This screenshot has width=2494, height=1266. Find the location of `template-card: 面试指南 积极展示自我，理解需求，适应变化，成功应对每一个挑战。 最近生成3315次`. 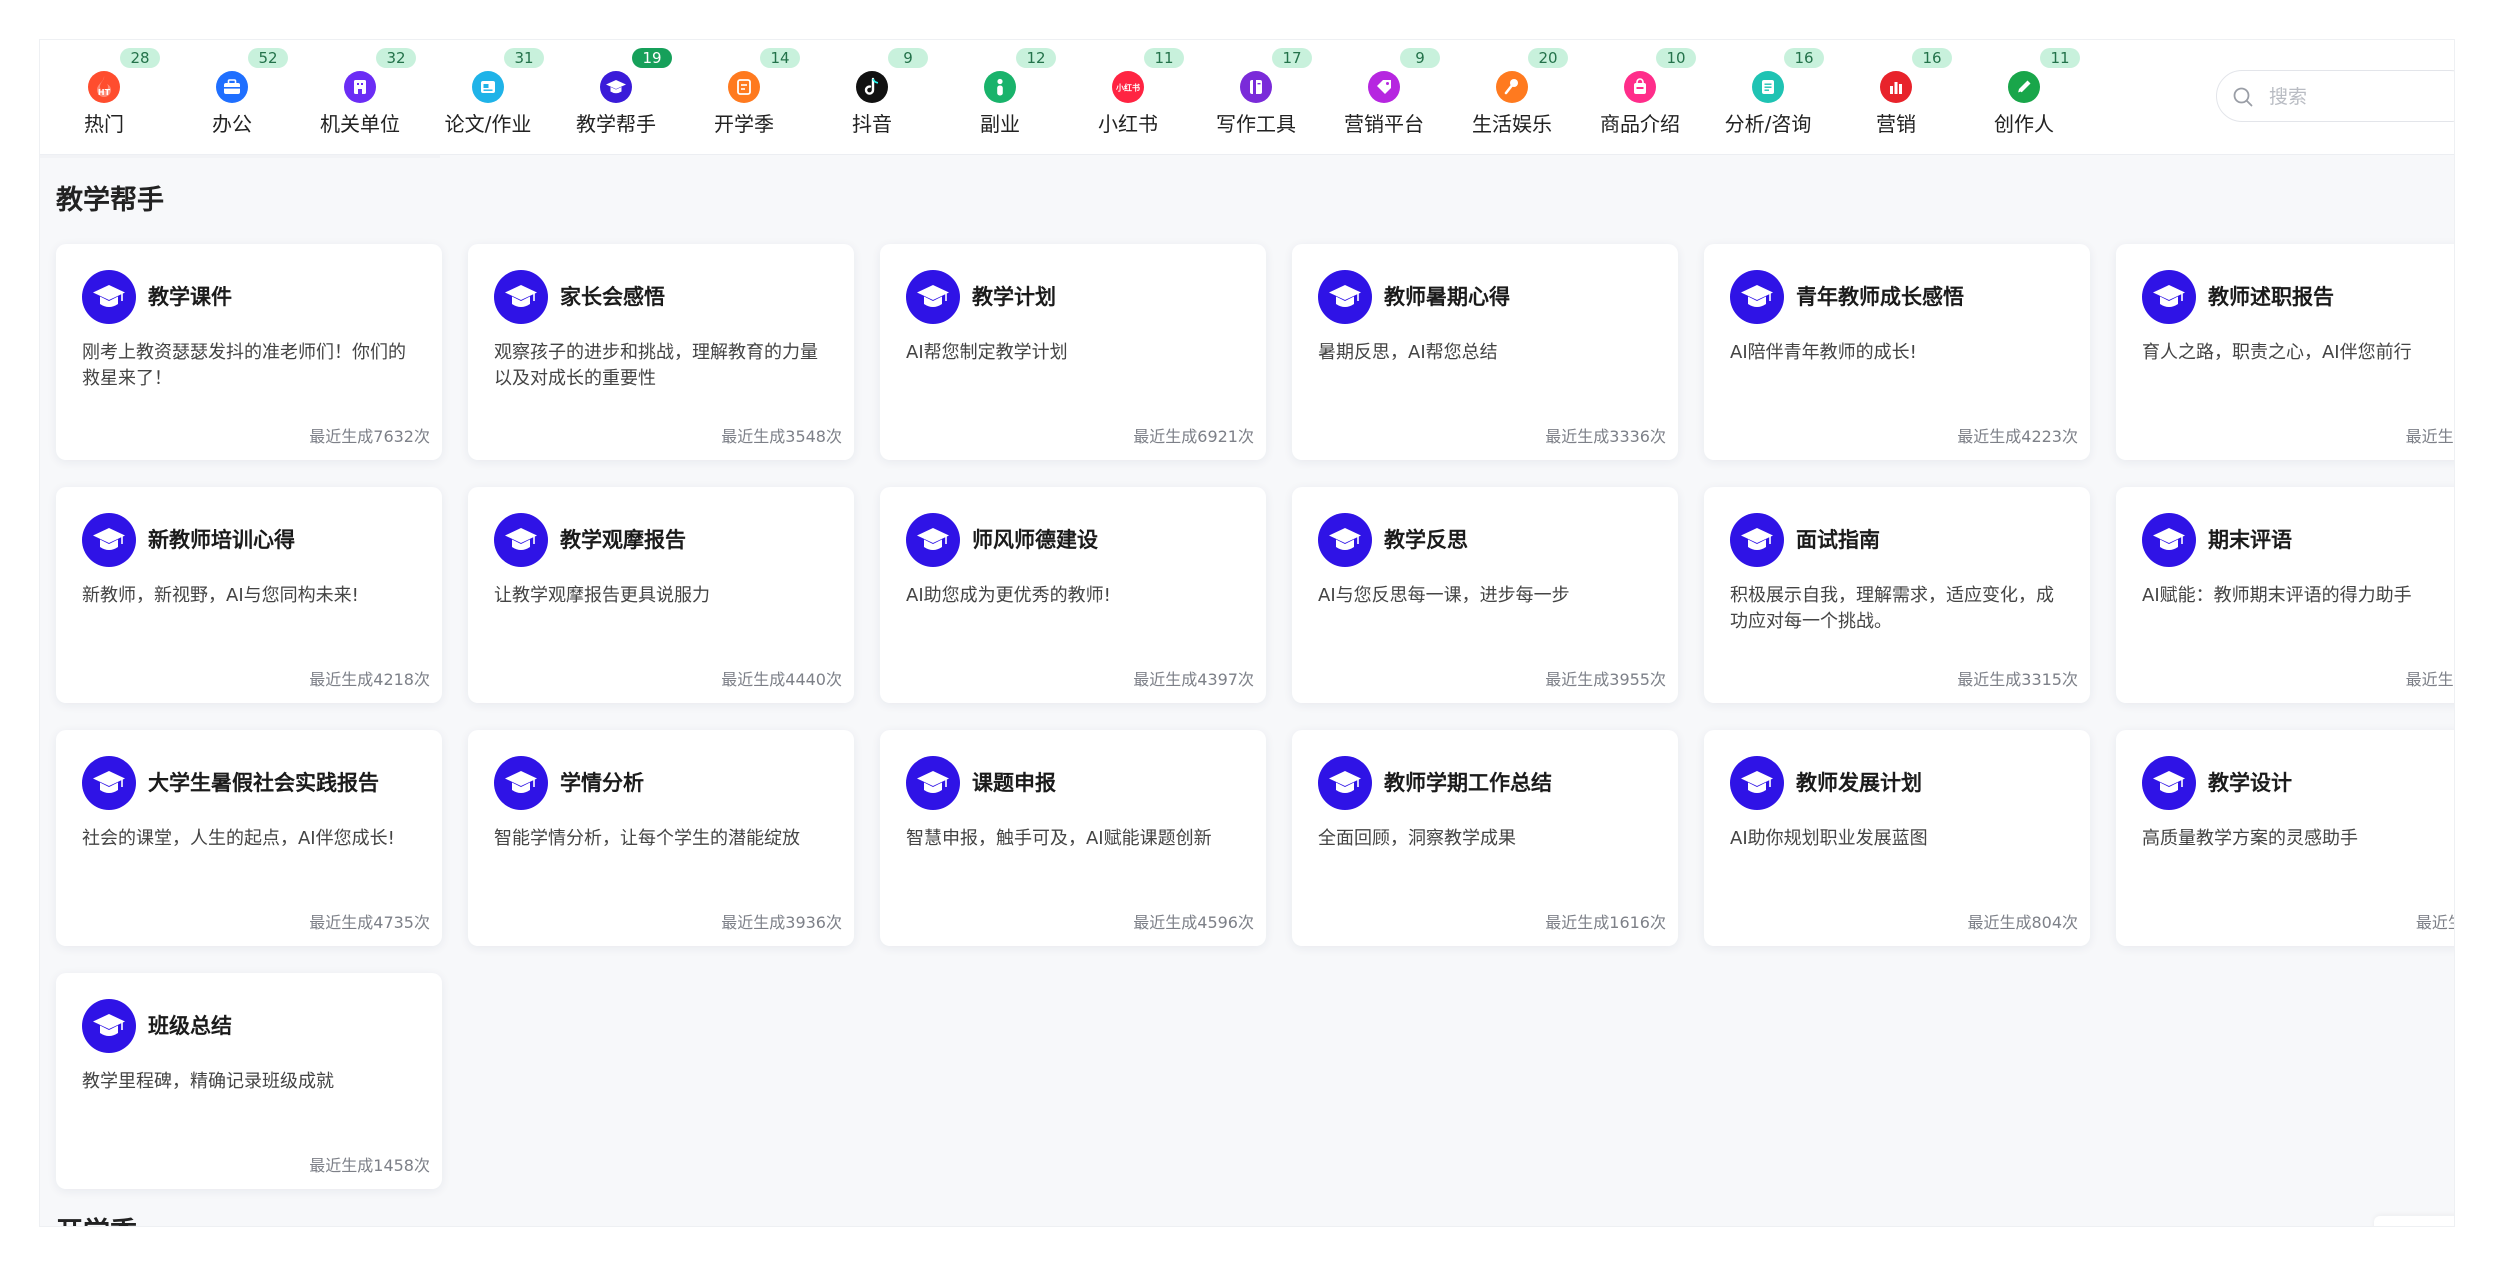

template-card: 面试指南 积极展示自我，理解需求，适应变化，成功应对每一个挑战。 最近生成3315次 is located at coordinates (1897, 595).